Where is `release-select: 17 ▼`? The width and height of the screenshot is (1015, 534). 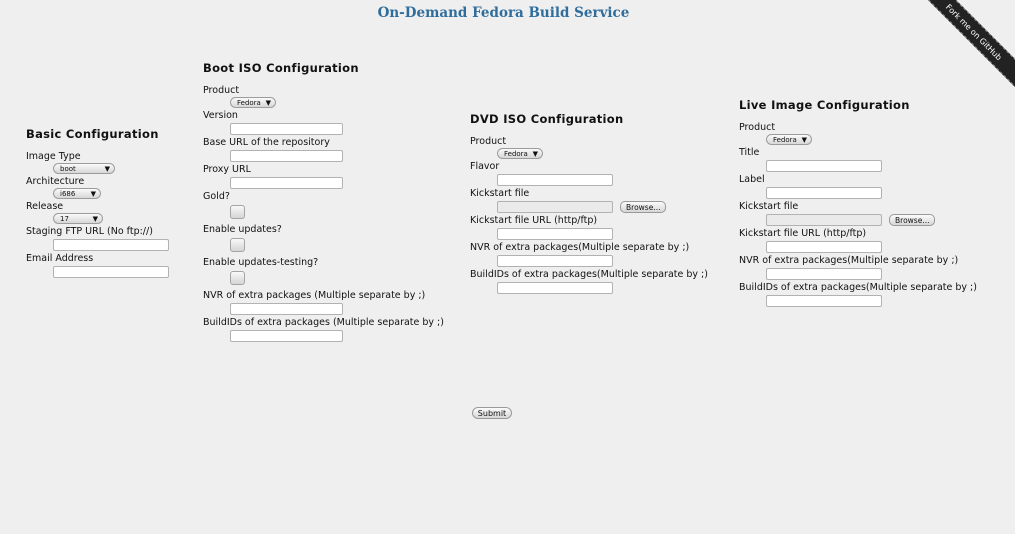 release-select: 17 ▼ is located at coordinates (78, 218).